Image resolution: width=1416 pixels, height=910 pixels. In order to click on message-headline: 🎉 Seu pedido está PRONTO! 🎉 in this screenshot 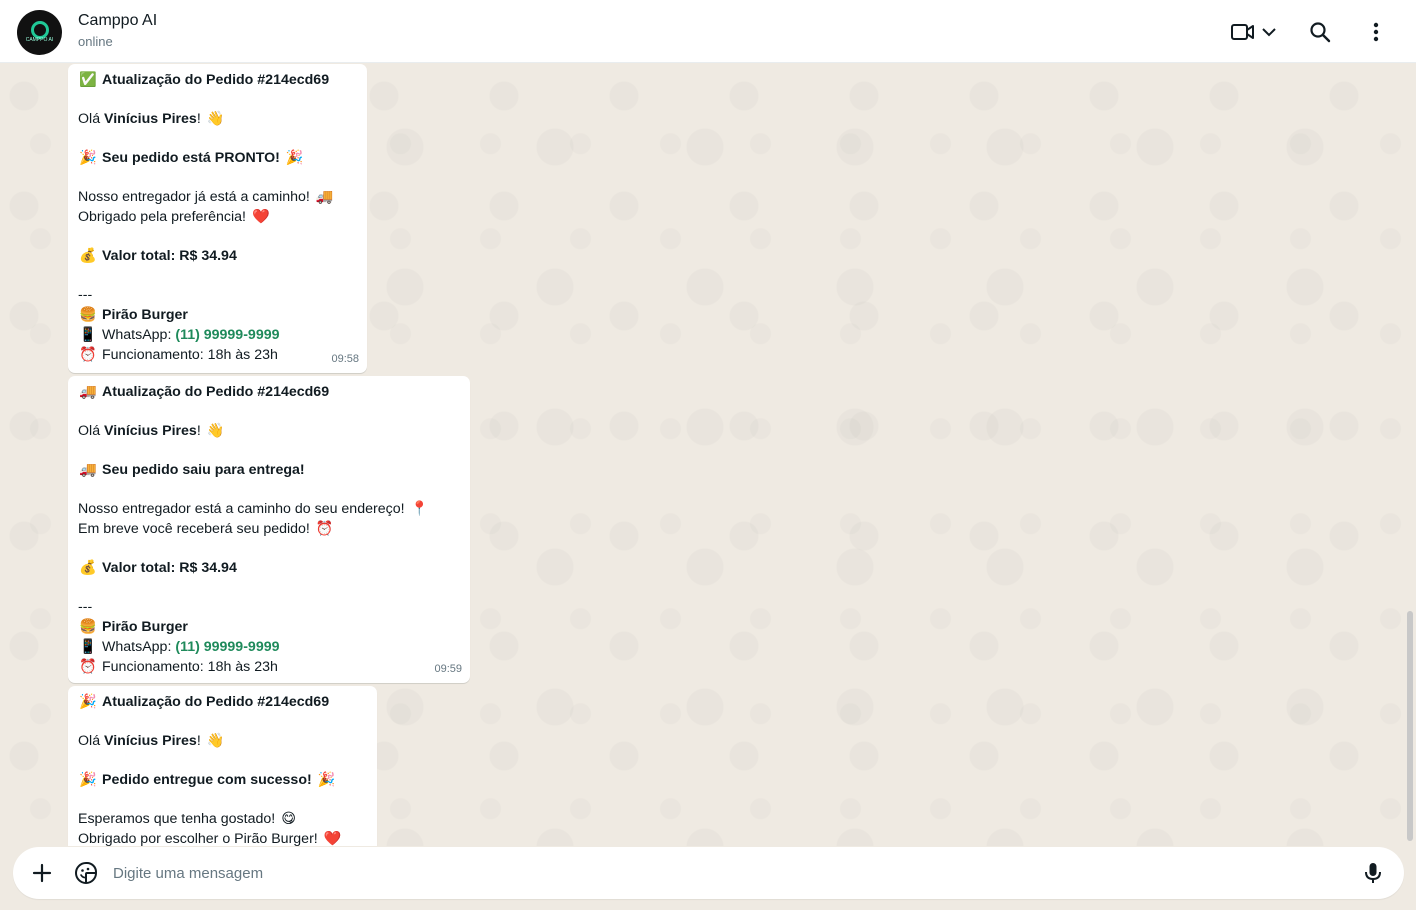, I will do `click(191, 158)`.